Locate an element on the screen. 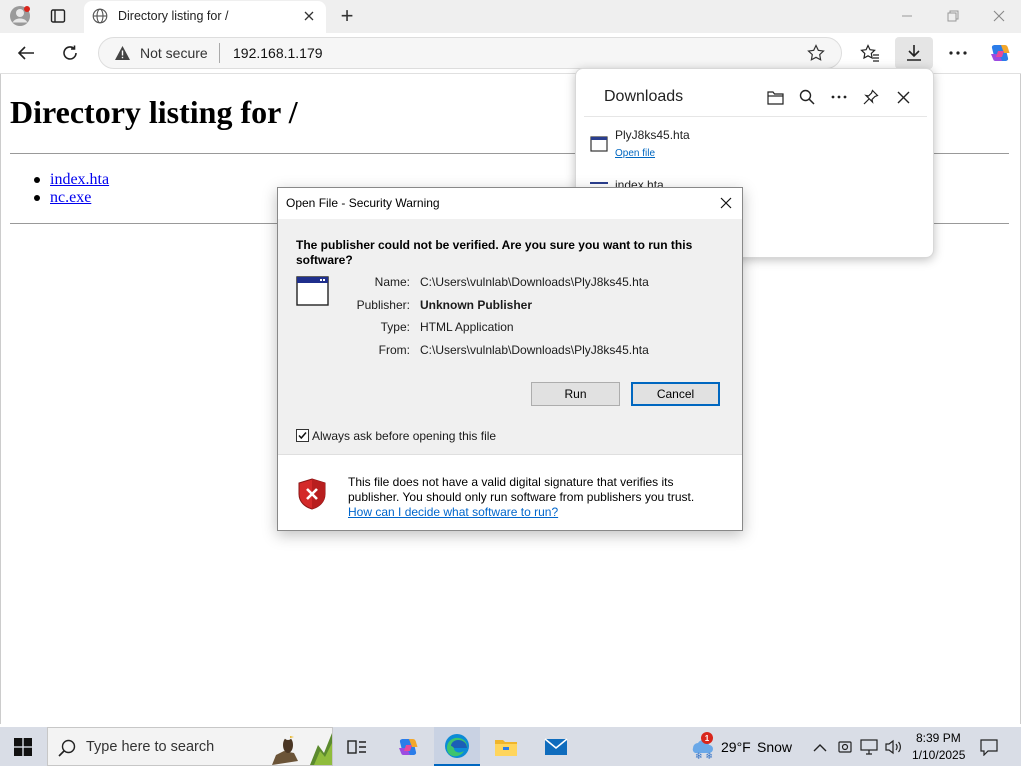  cancel-button: Cancel is located at coordinates (675, 394).